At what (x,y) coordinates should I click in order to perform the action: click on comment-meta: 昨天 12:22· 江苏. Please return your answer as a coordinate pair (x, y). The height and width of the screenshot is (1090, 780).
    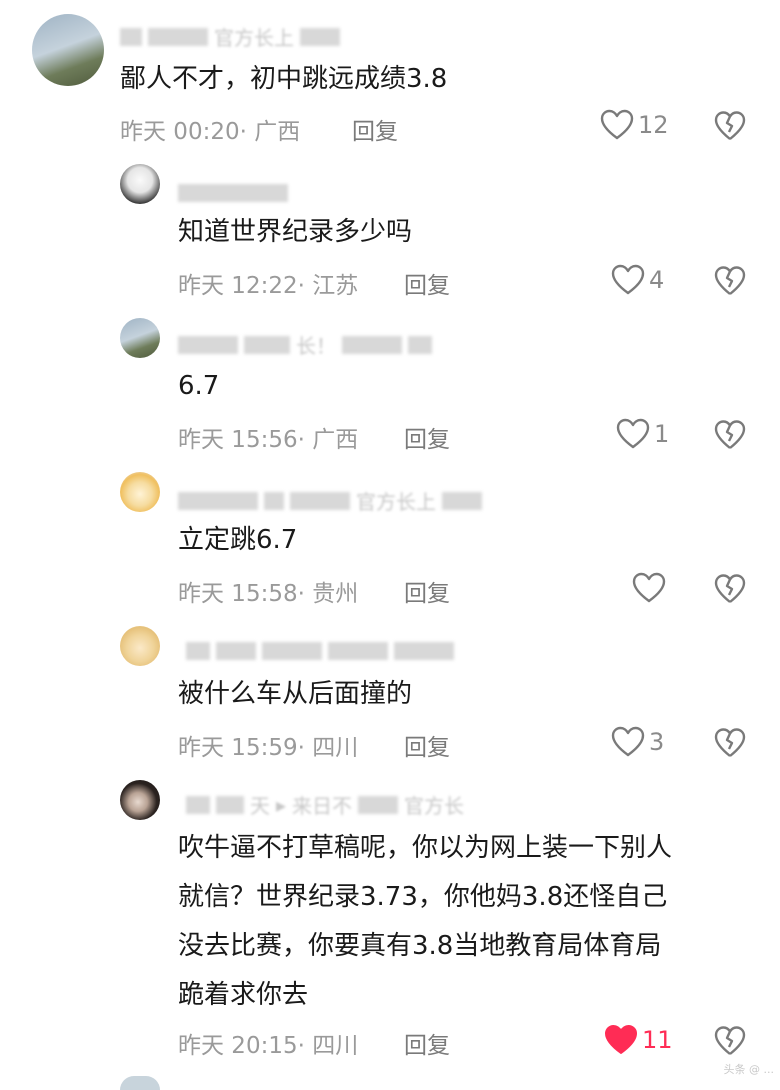
    Looking at the image, I should click on (268, 283).